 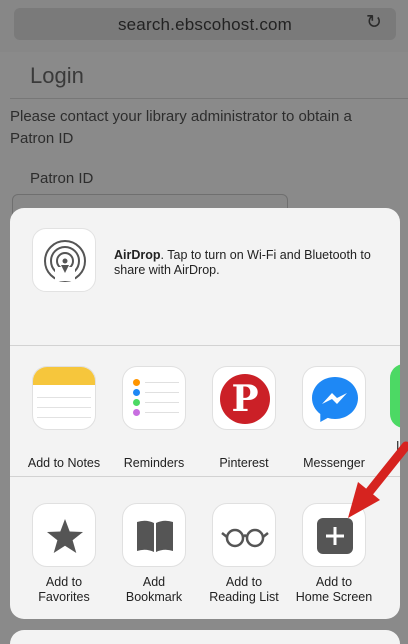 What do you see at coordinates (154, 463) in the screenshot?
I see `share-app-label: Reminders` at bounding box center [154, 463].